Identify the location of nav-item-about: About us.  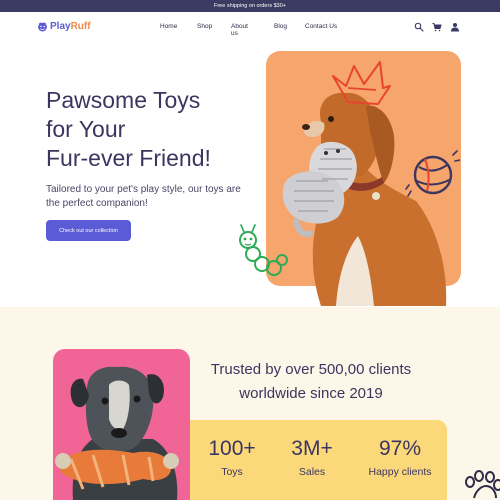
(239, 30).